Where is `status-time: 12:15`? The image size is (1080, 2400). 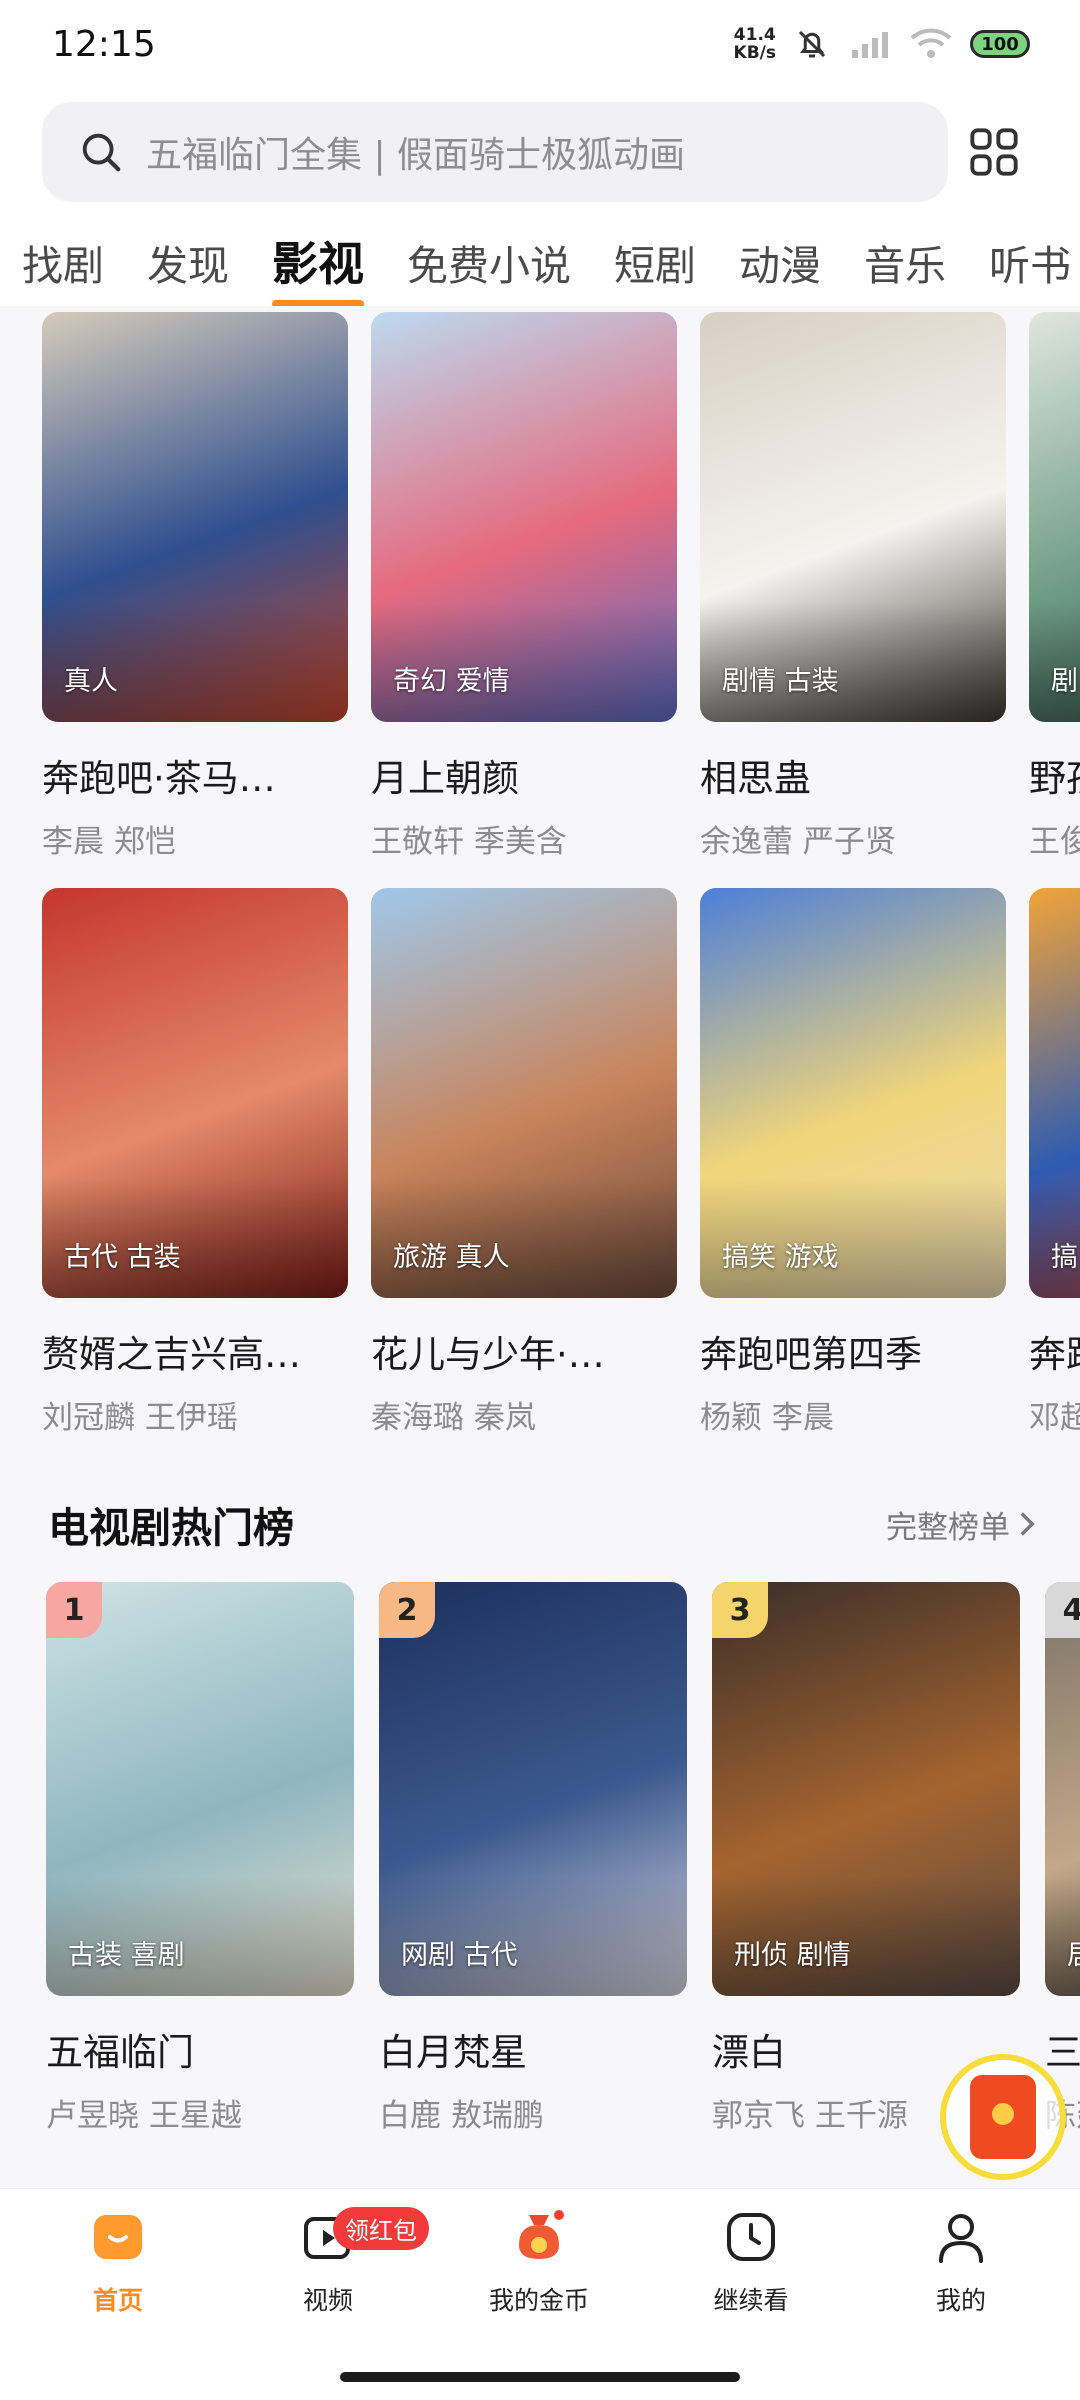
status-time: 12:15 is located at coordinates (104, 44).